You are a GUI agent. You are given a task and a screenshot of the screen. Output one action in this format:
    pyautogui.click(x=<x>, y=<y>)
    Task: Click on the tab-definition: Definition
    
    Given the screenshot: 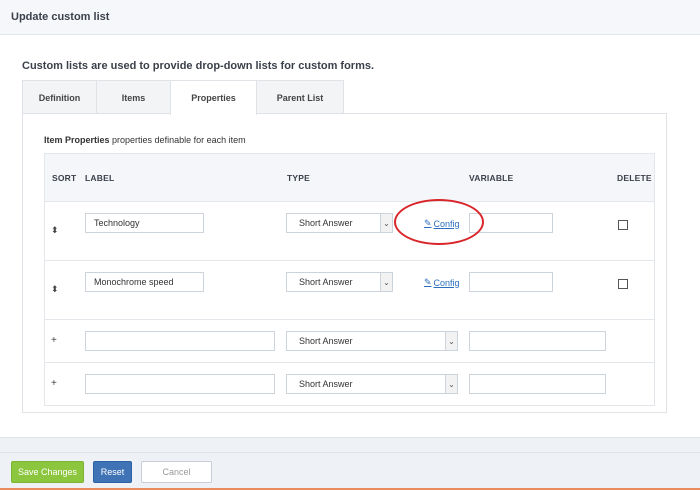 What is the action you would take?
    pyautogui.click(x=59, y=97)
    